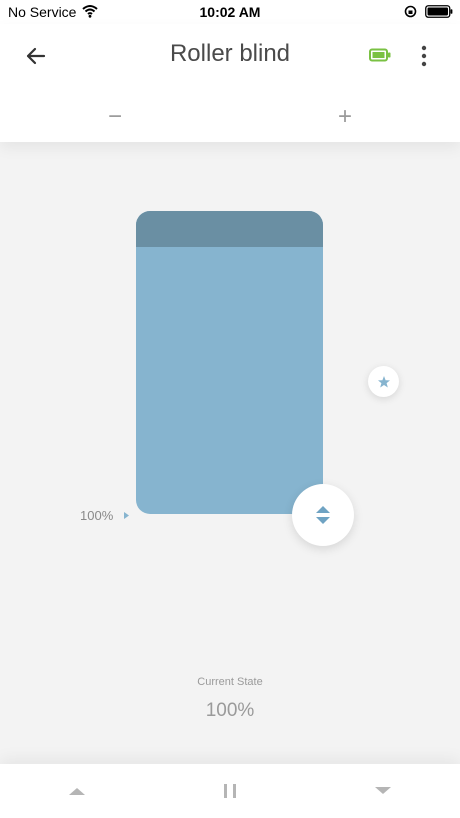 This screenshot has width=460, height=818. I want to click on open-button, so click(77, 791).